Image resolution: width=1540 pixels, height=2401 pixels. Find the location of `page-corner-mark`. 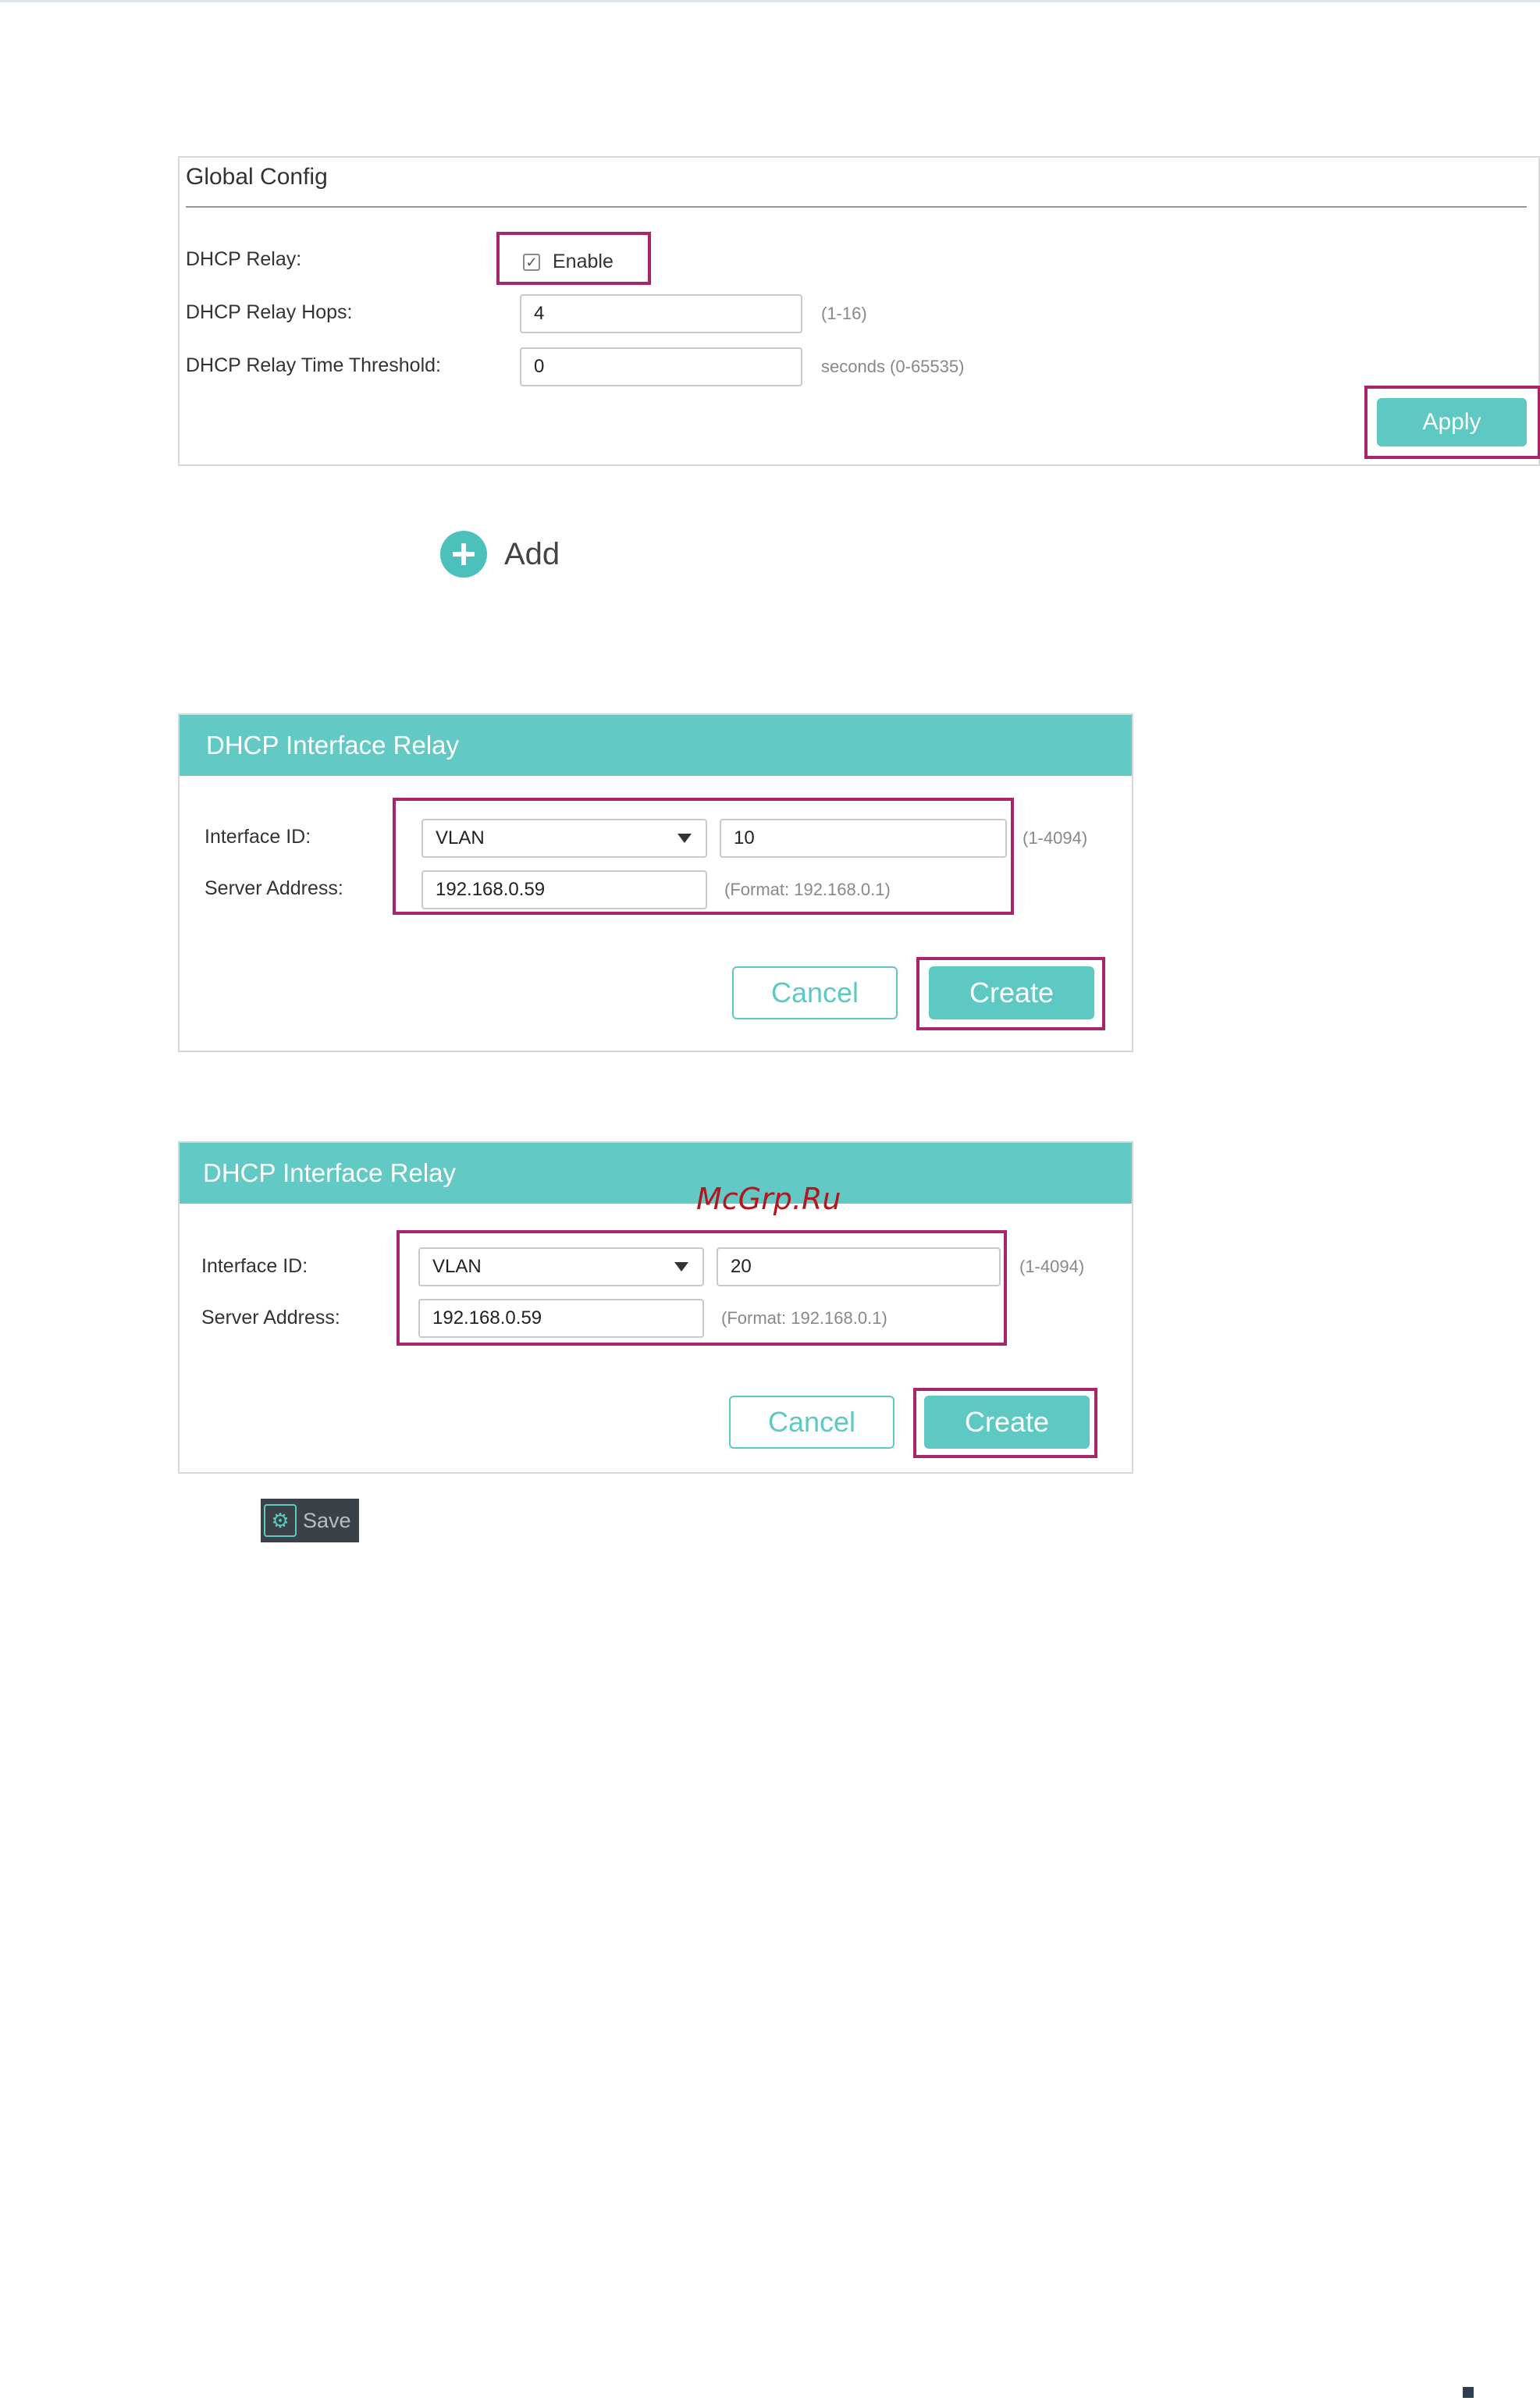

page-corner-mark is located at coordinates (1468, 2392).